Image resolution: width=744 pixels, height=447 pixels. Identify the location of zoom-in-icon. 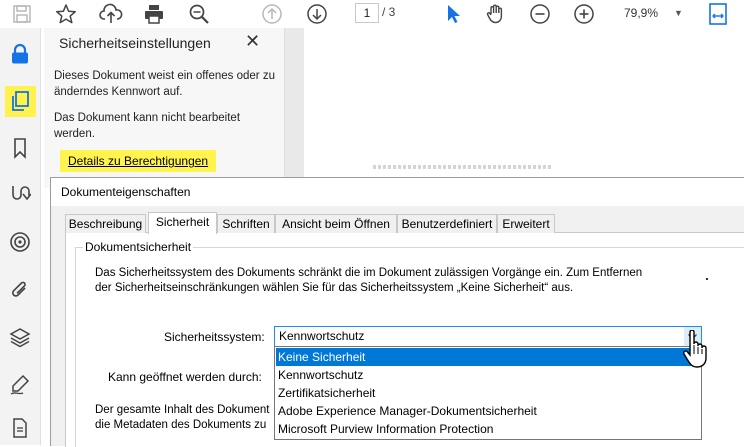
(584, 14).